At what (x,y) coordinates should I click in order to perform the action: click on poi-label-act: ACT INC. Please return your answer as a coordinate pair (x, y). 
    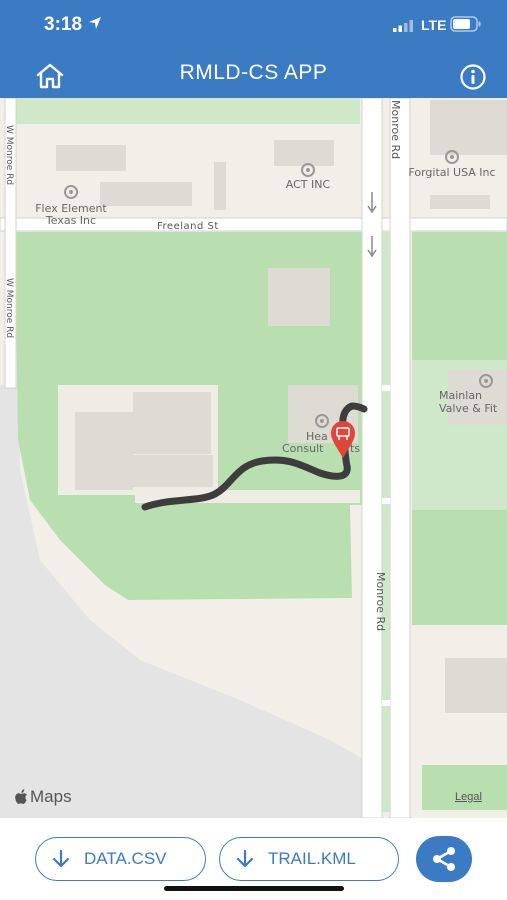
    Looking at the image, I should click on (308, 184).